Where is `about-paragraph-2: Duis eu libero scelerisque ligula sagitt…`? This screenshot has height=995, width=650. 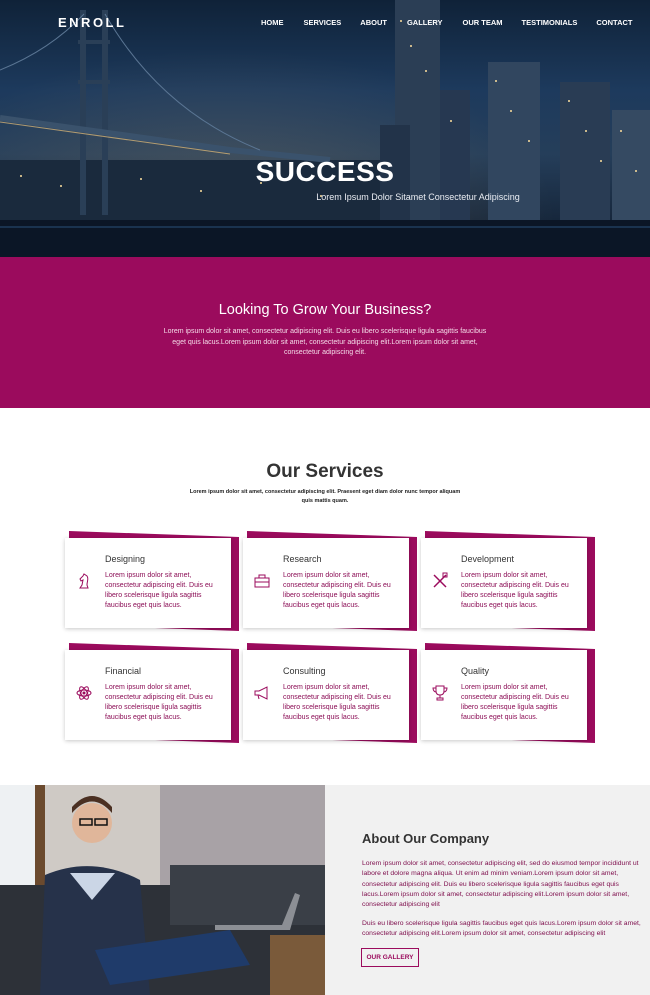 about-paragraph-2: Duis eu libero scelerisque ligula sagitt… is located at coordinates (501, 929).